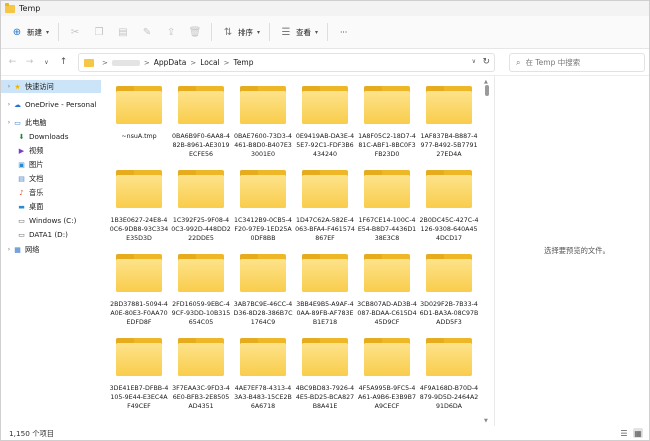  Describe the element at coordinates (201, 290) in the screenshot. I see `file-item: 2FD16059-9EBC-49CF-93DD-10B315654C05` at that location.